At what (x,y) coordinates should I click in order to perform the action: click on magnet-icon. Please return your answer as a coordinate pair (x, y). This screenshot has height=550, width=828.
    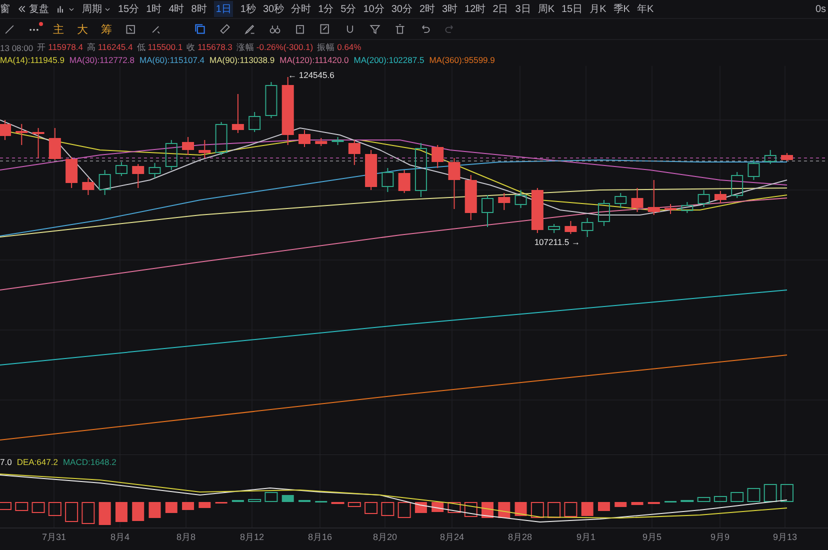
    Looking at the image, I should click on (350, 29).